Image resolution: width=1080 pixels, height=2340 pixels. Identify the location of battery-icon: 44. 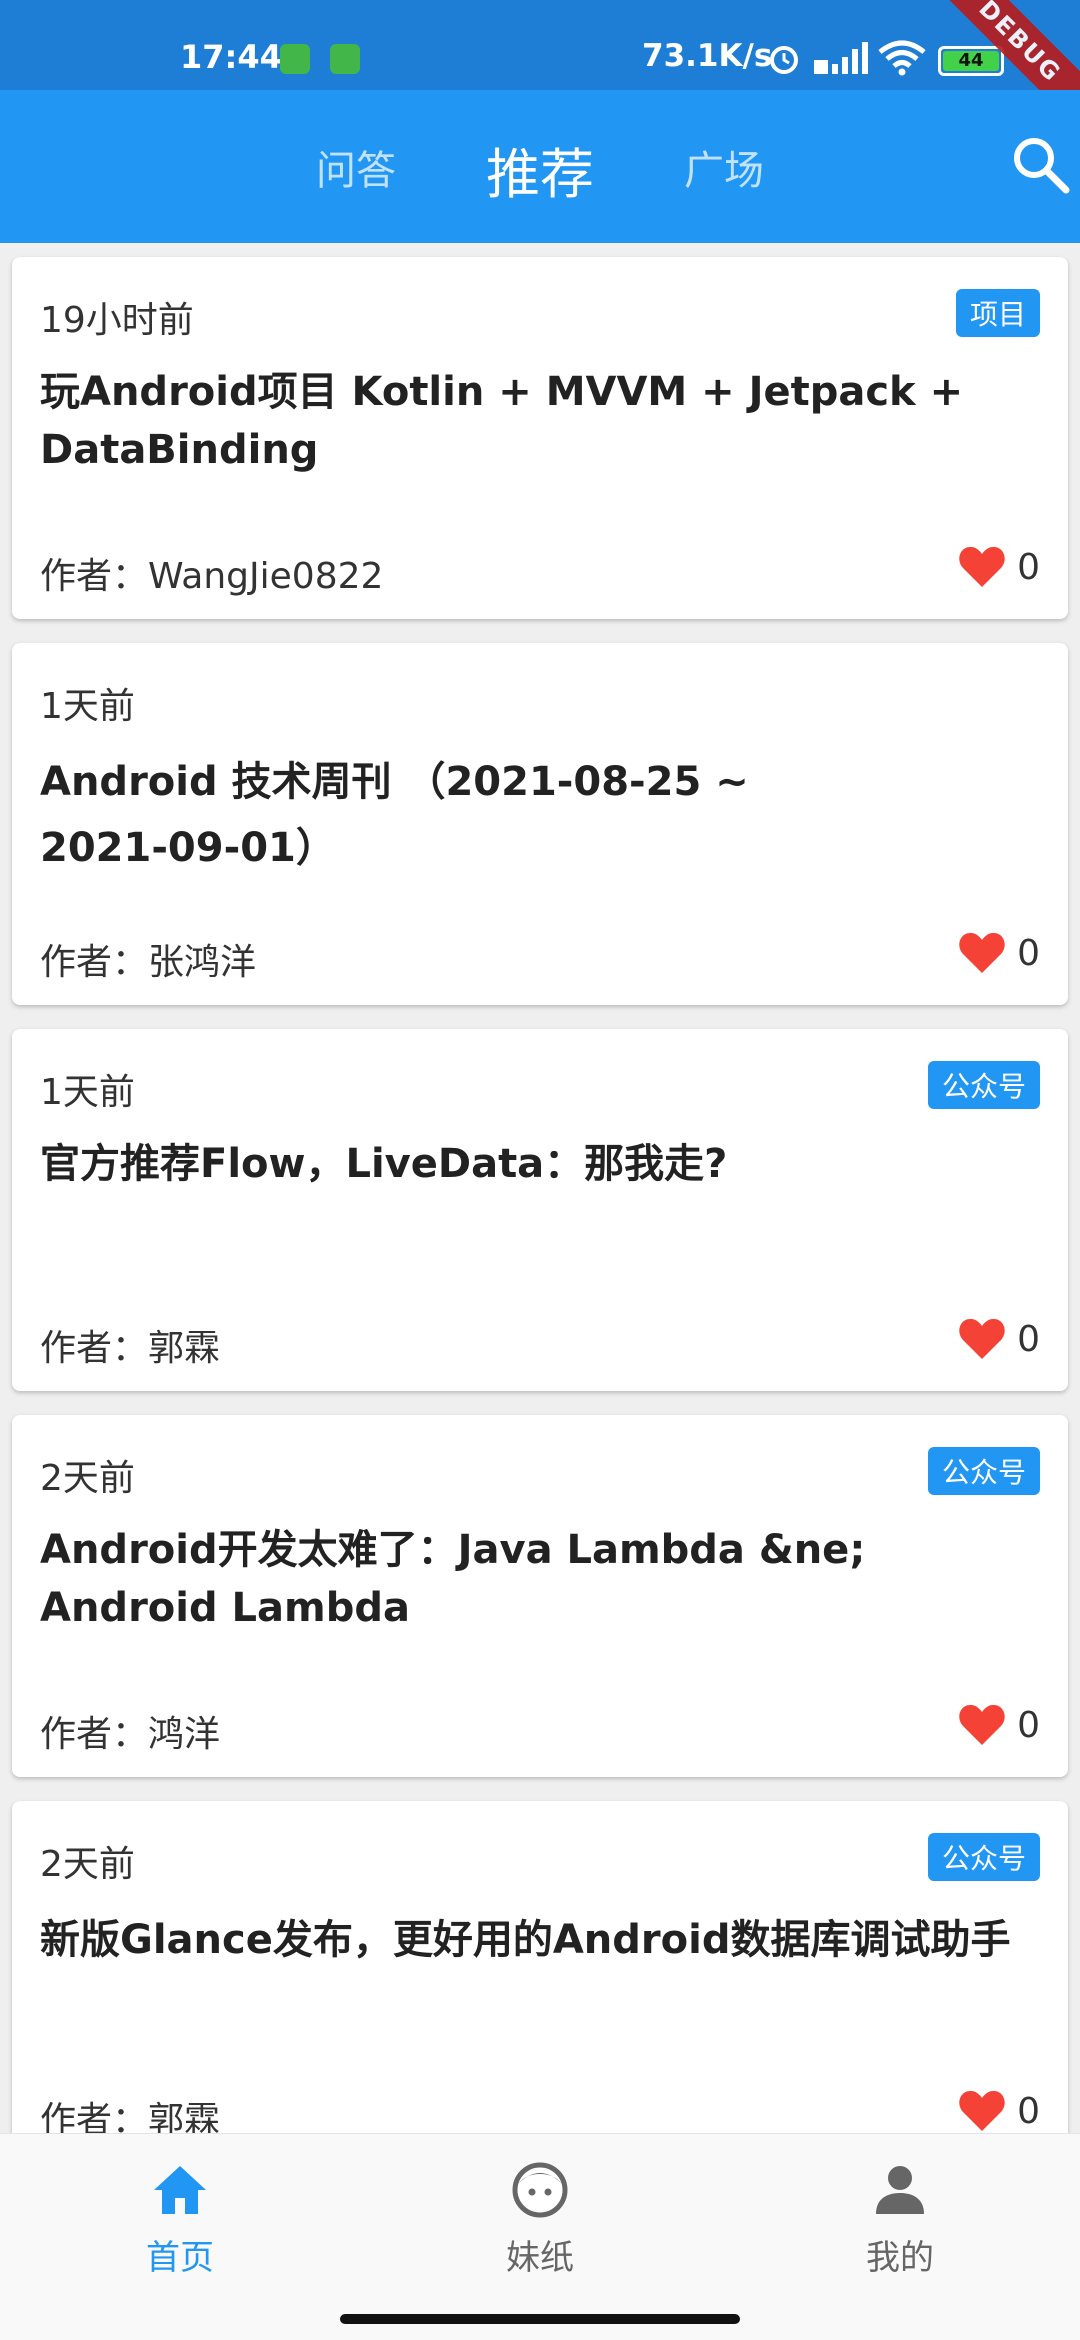
(971, 61).